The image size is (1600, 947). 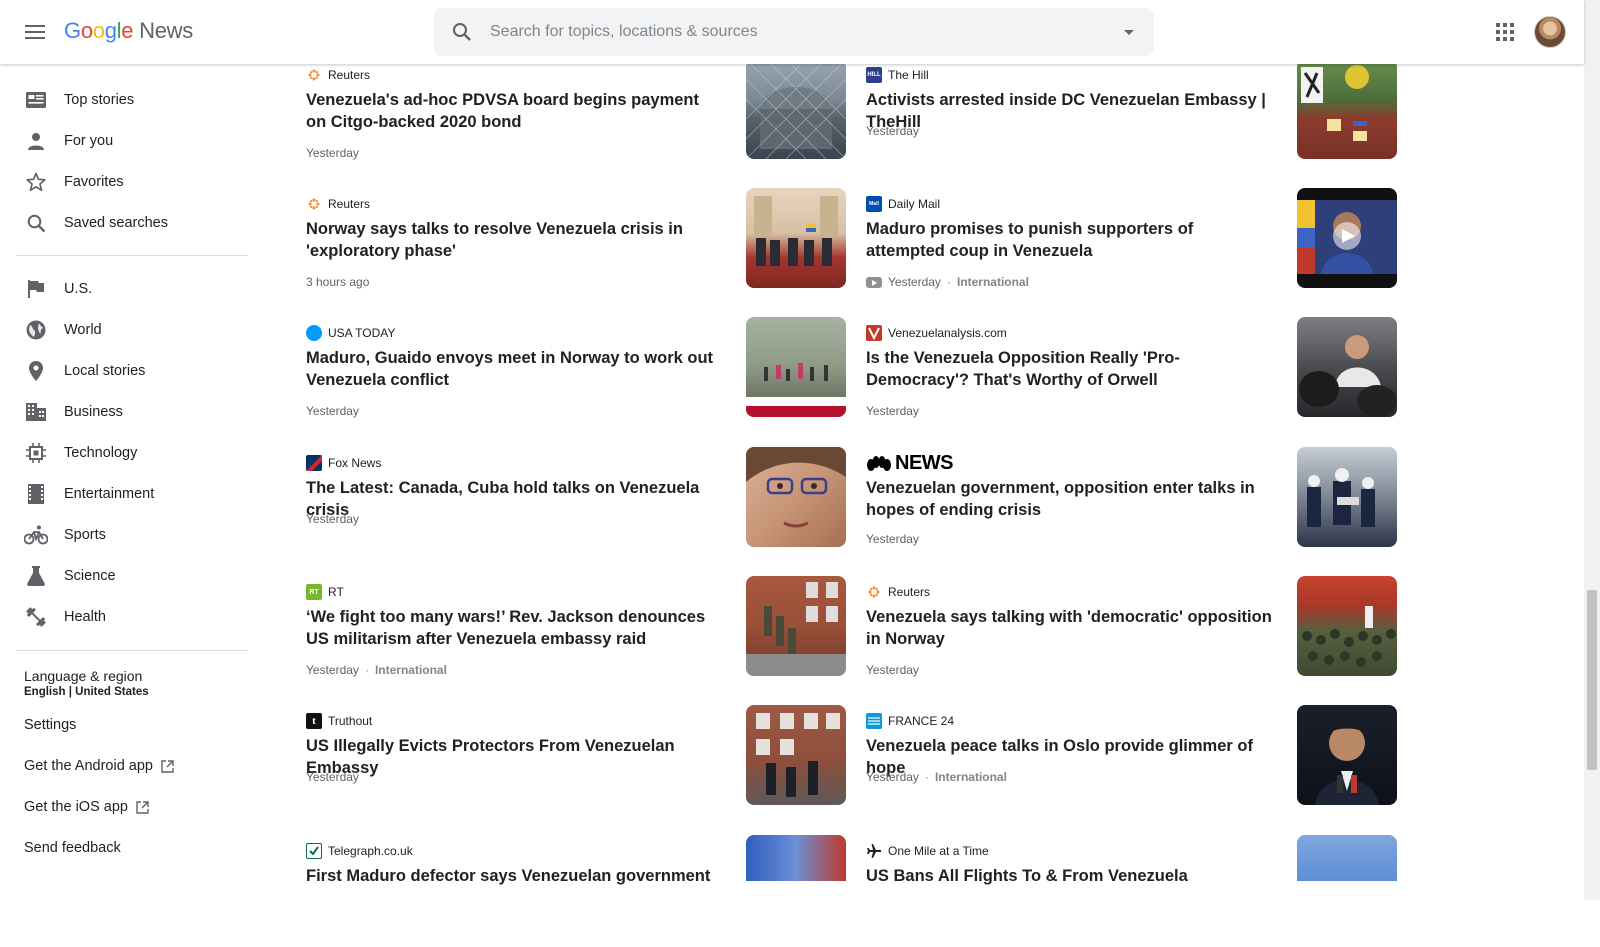 What do you see at coordinates (128, 576) in the screenshot?
I see `sidebar-item-science: Science` at bounding box center [128, 576].